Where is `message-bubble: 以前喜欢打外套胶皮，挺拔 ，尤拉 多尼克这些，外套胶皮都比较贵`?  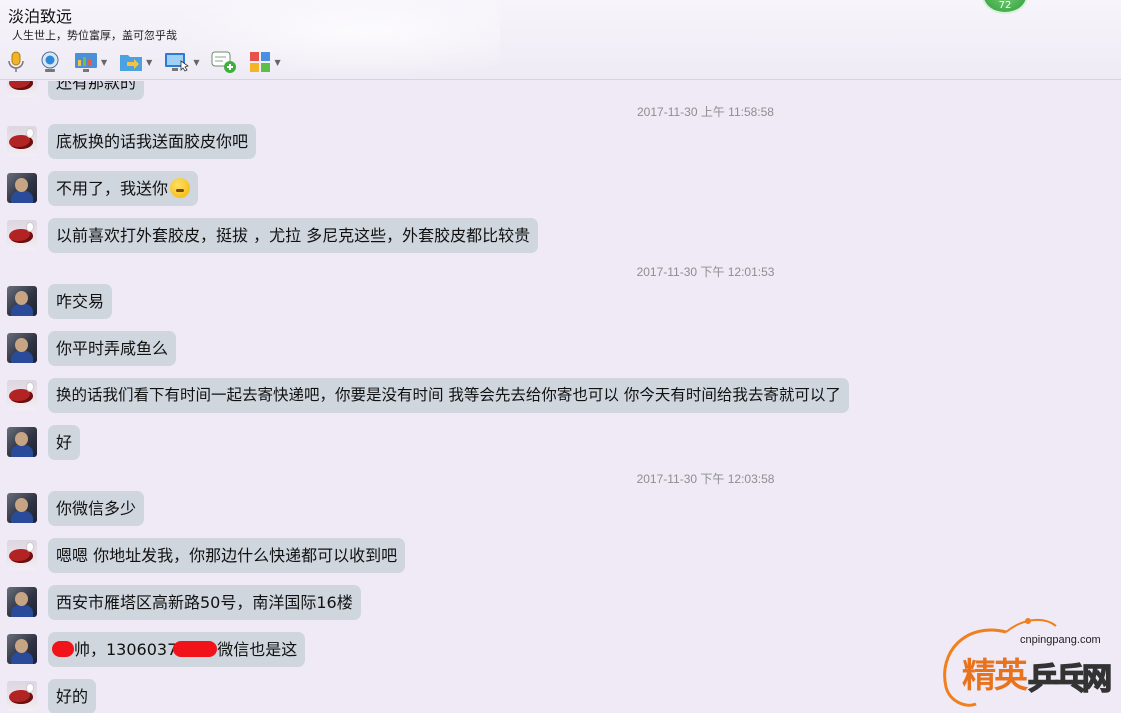 message-bubble: 以前喜欢打外套胶皮，挺拔 ，尤拉 多尼克这些，外套胶皮都比较贵 is located at coordinates (293, 235).